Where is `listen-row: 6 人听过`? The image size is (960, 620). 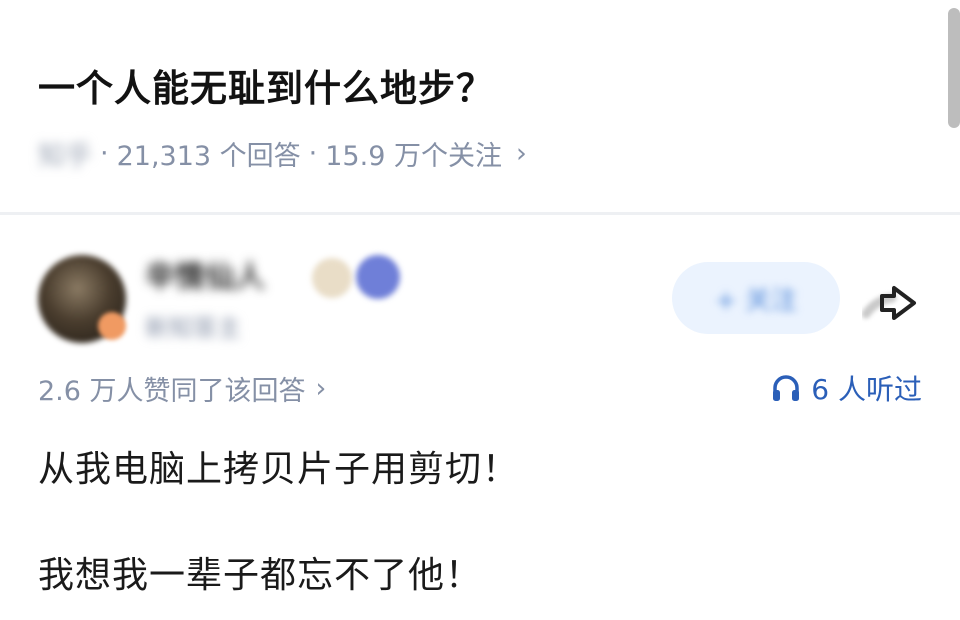
listen-row: 6 人听过 is located at coordinates (846, 388).